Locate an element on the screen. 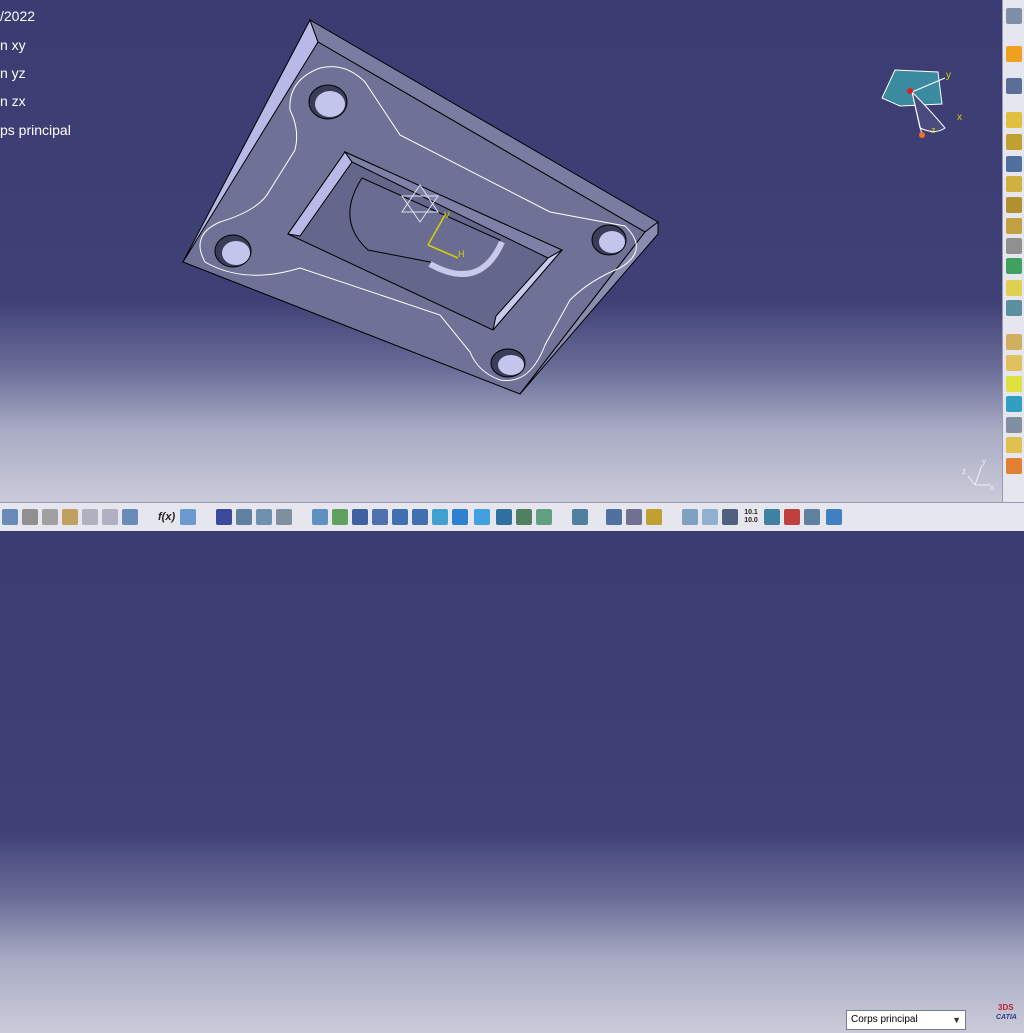  measure-icon is located at coordinates (690, 517).